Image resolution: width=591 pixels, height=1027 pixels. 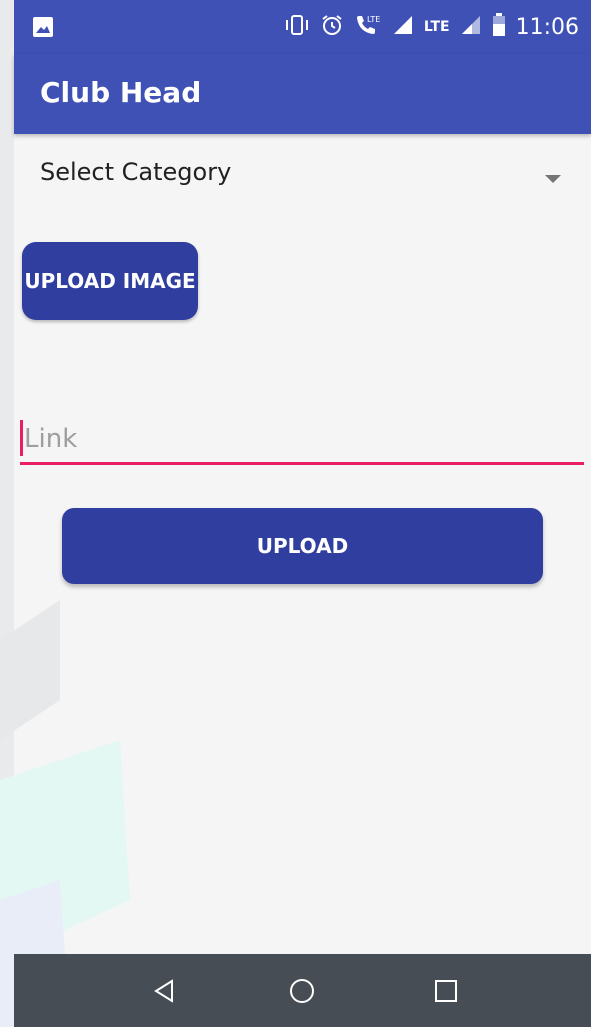 I want to click on status-bar: LTE LTE 11:06, so click(x=302, y=27).